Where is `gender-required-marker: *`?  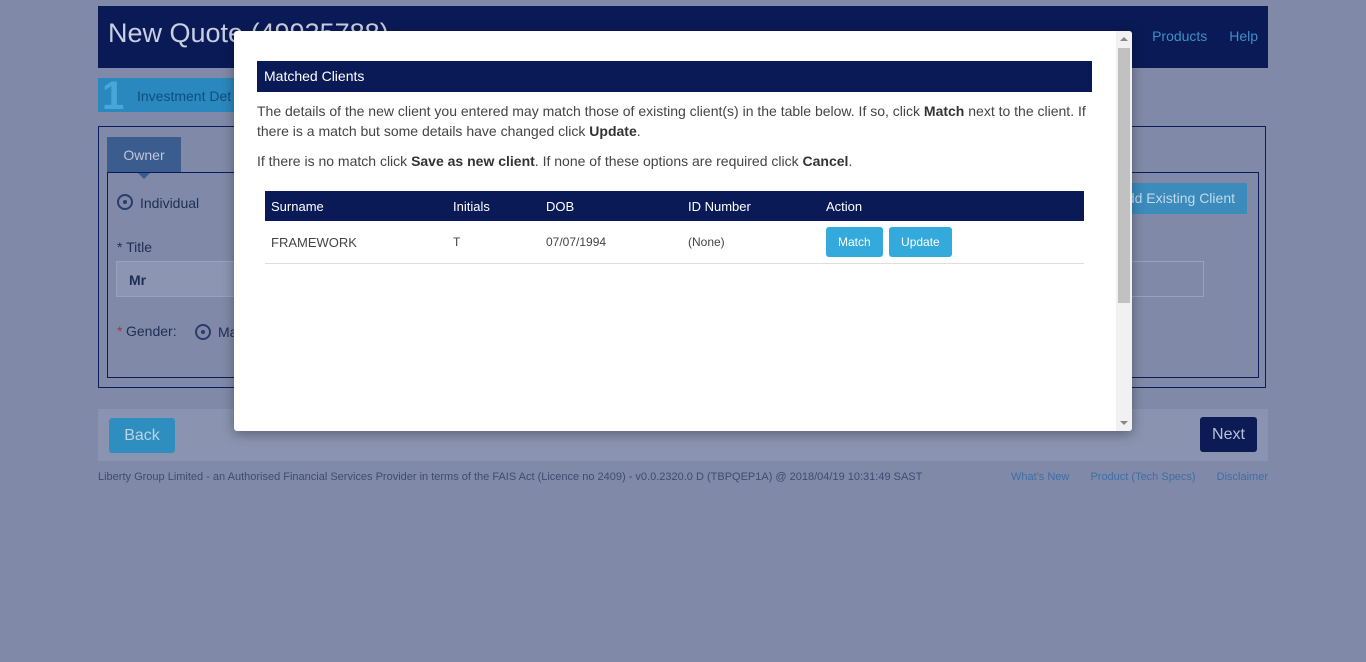 gender-required-marker: * is located at coordinates (120, 331).